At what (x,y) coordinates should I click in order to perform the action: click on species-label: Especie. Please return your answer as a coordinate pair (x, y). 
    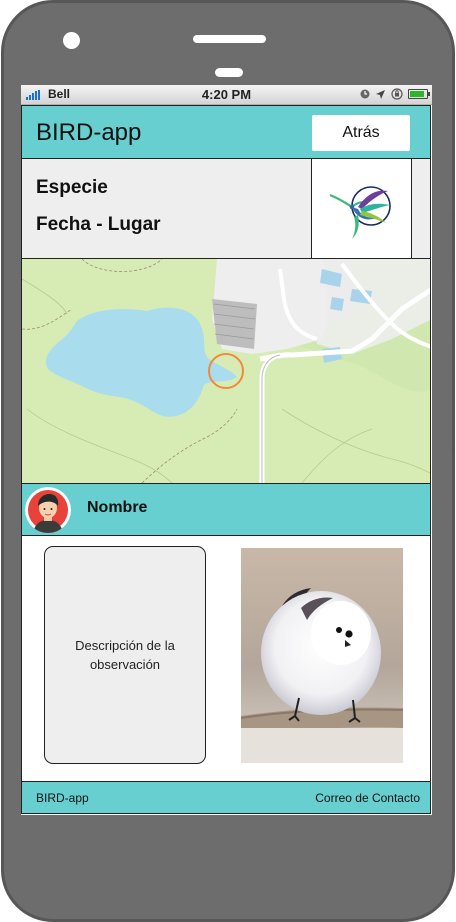
    Looking at the image, I should click on (72, 187).